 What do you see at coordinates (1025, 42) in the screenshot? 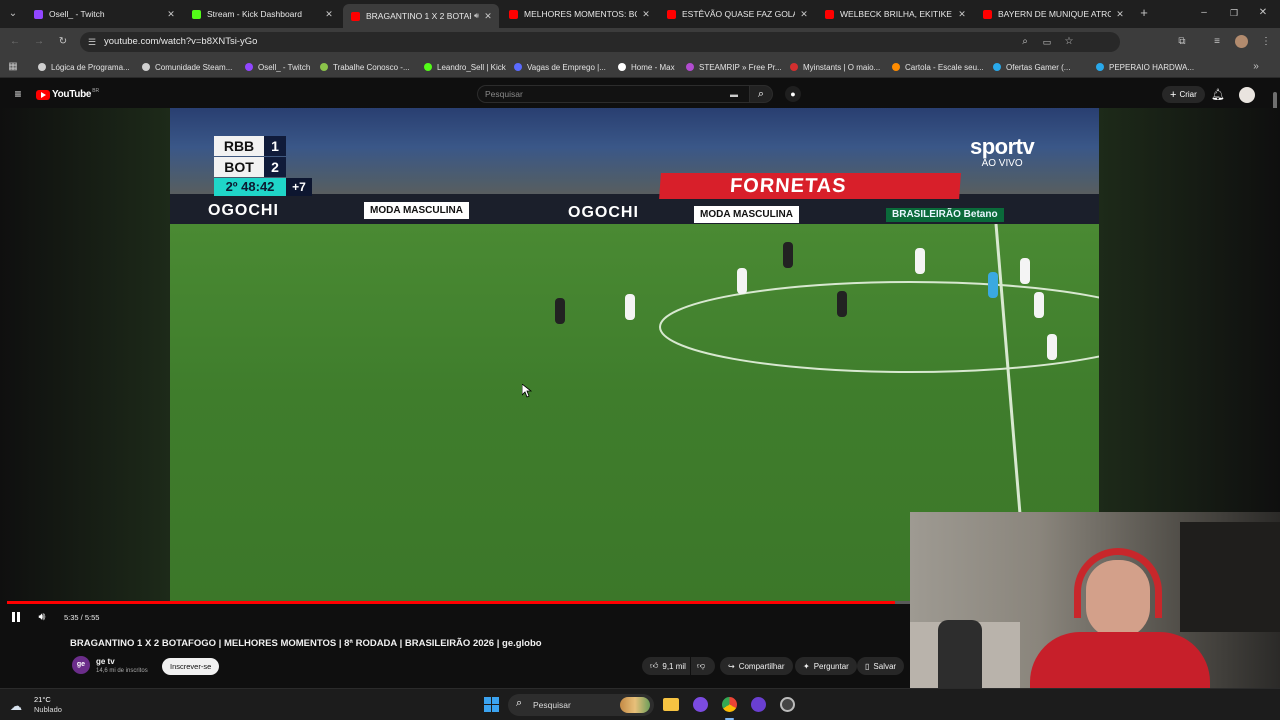
I see `zoom-icon: ⌕` at bounding box center [1025, 42].